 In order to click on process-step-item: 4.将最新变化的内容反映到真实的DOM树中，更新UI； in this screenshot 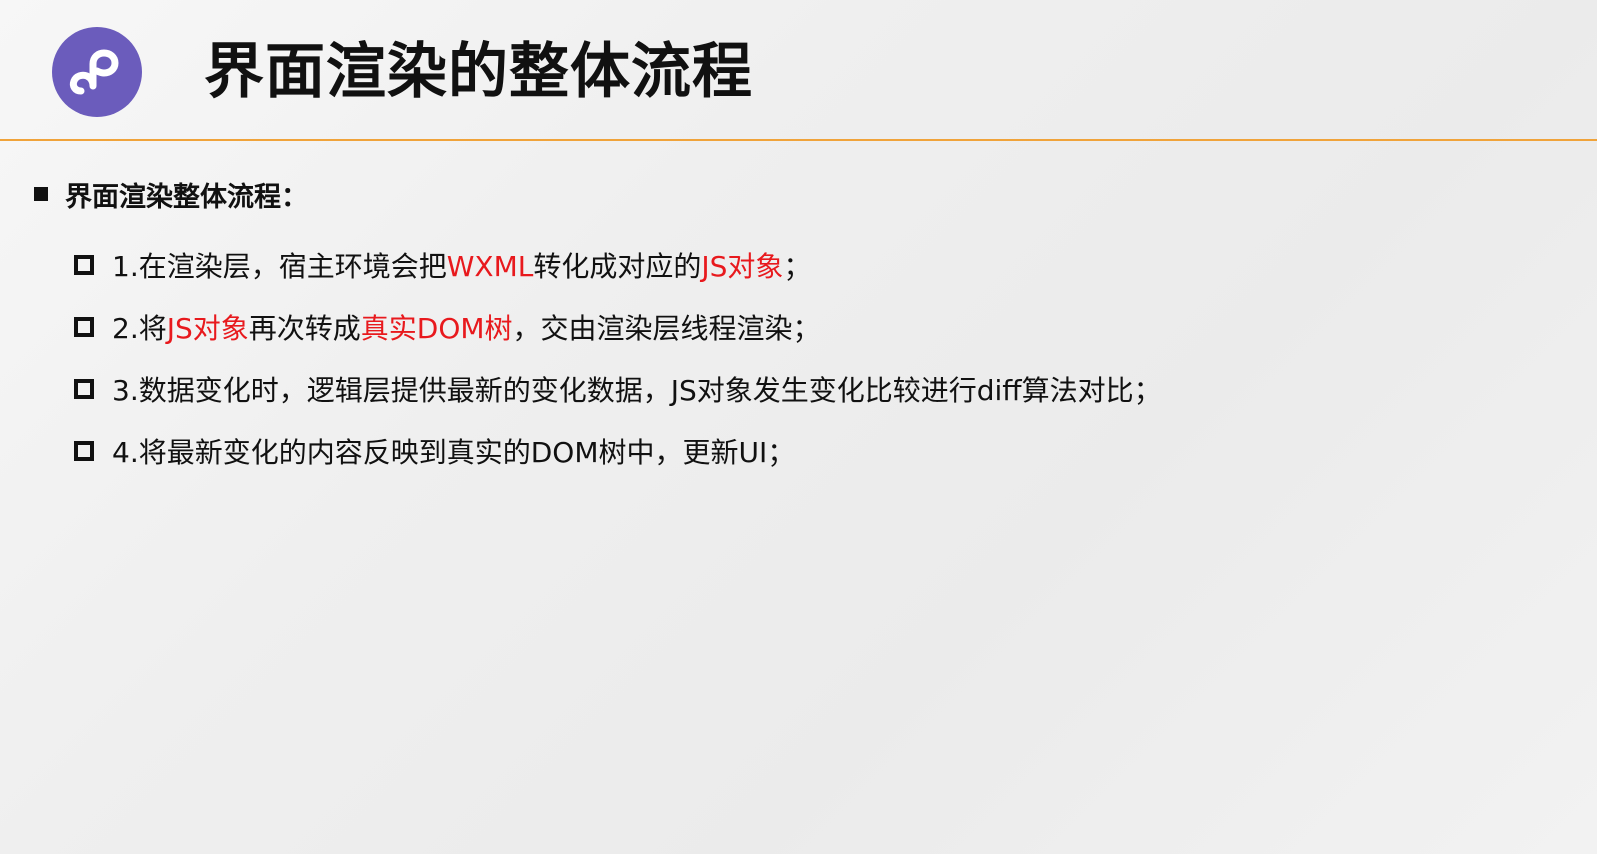, I will do `click(618, 451)`.